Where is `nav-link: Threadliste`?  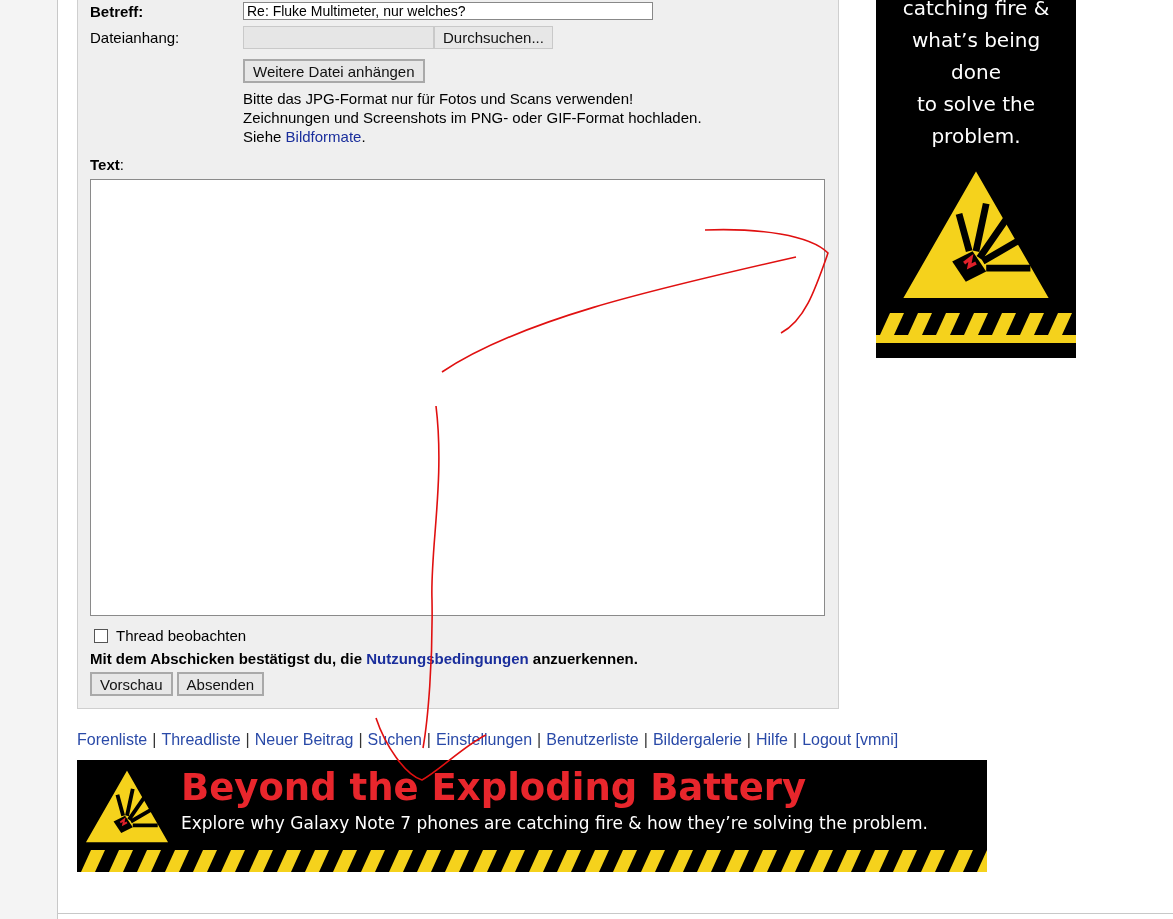 nav-link: Threadliste is located at coordinates (201, 740).